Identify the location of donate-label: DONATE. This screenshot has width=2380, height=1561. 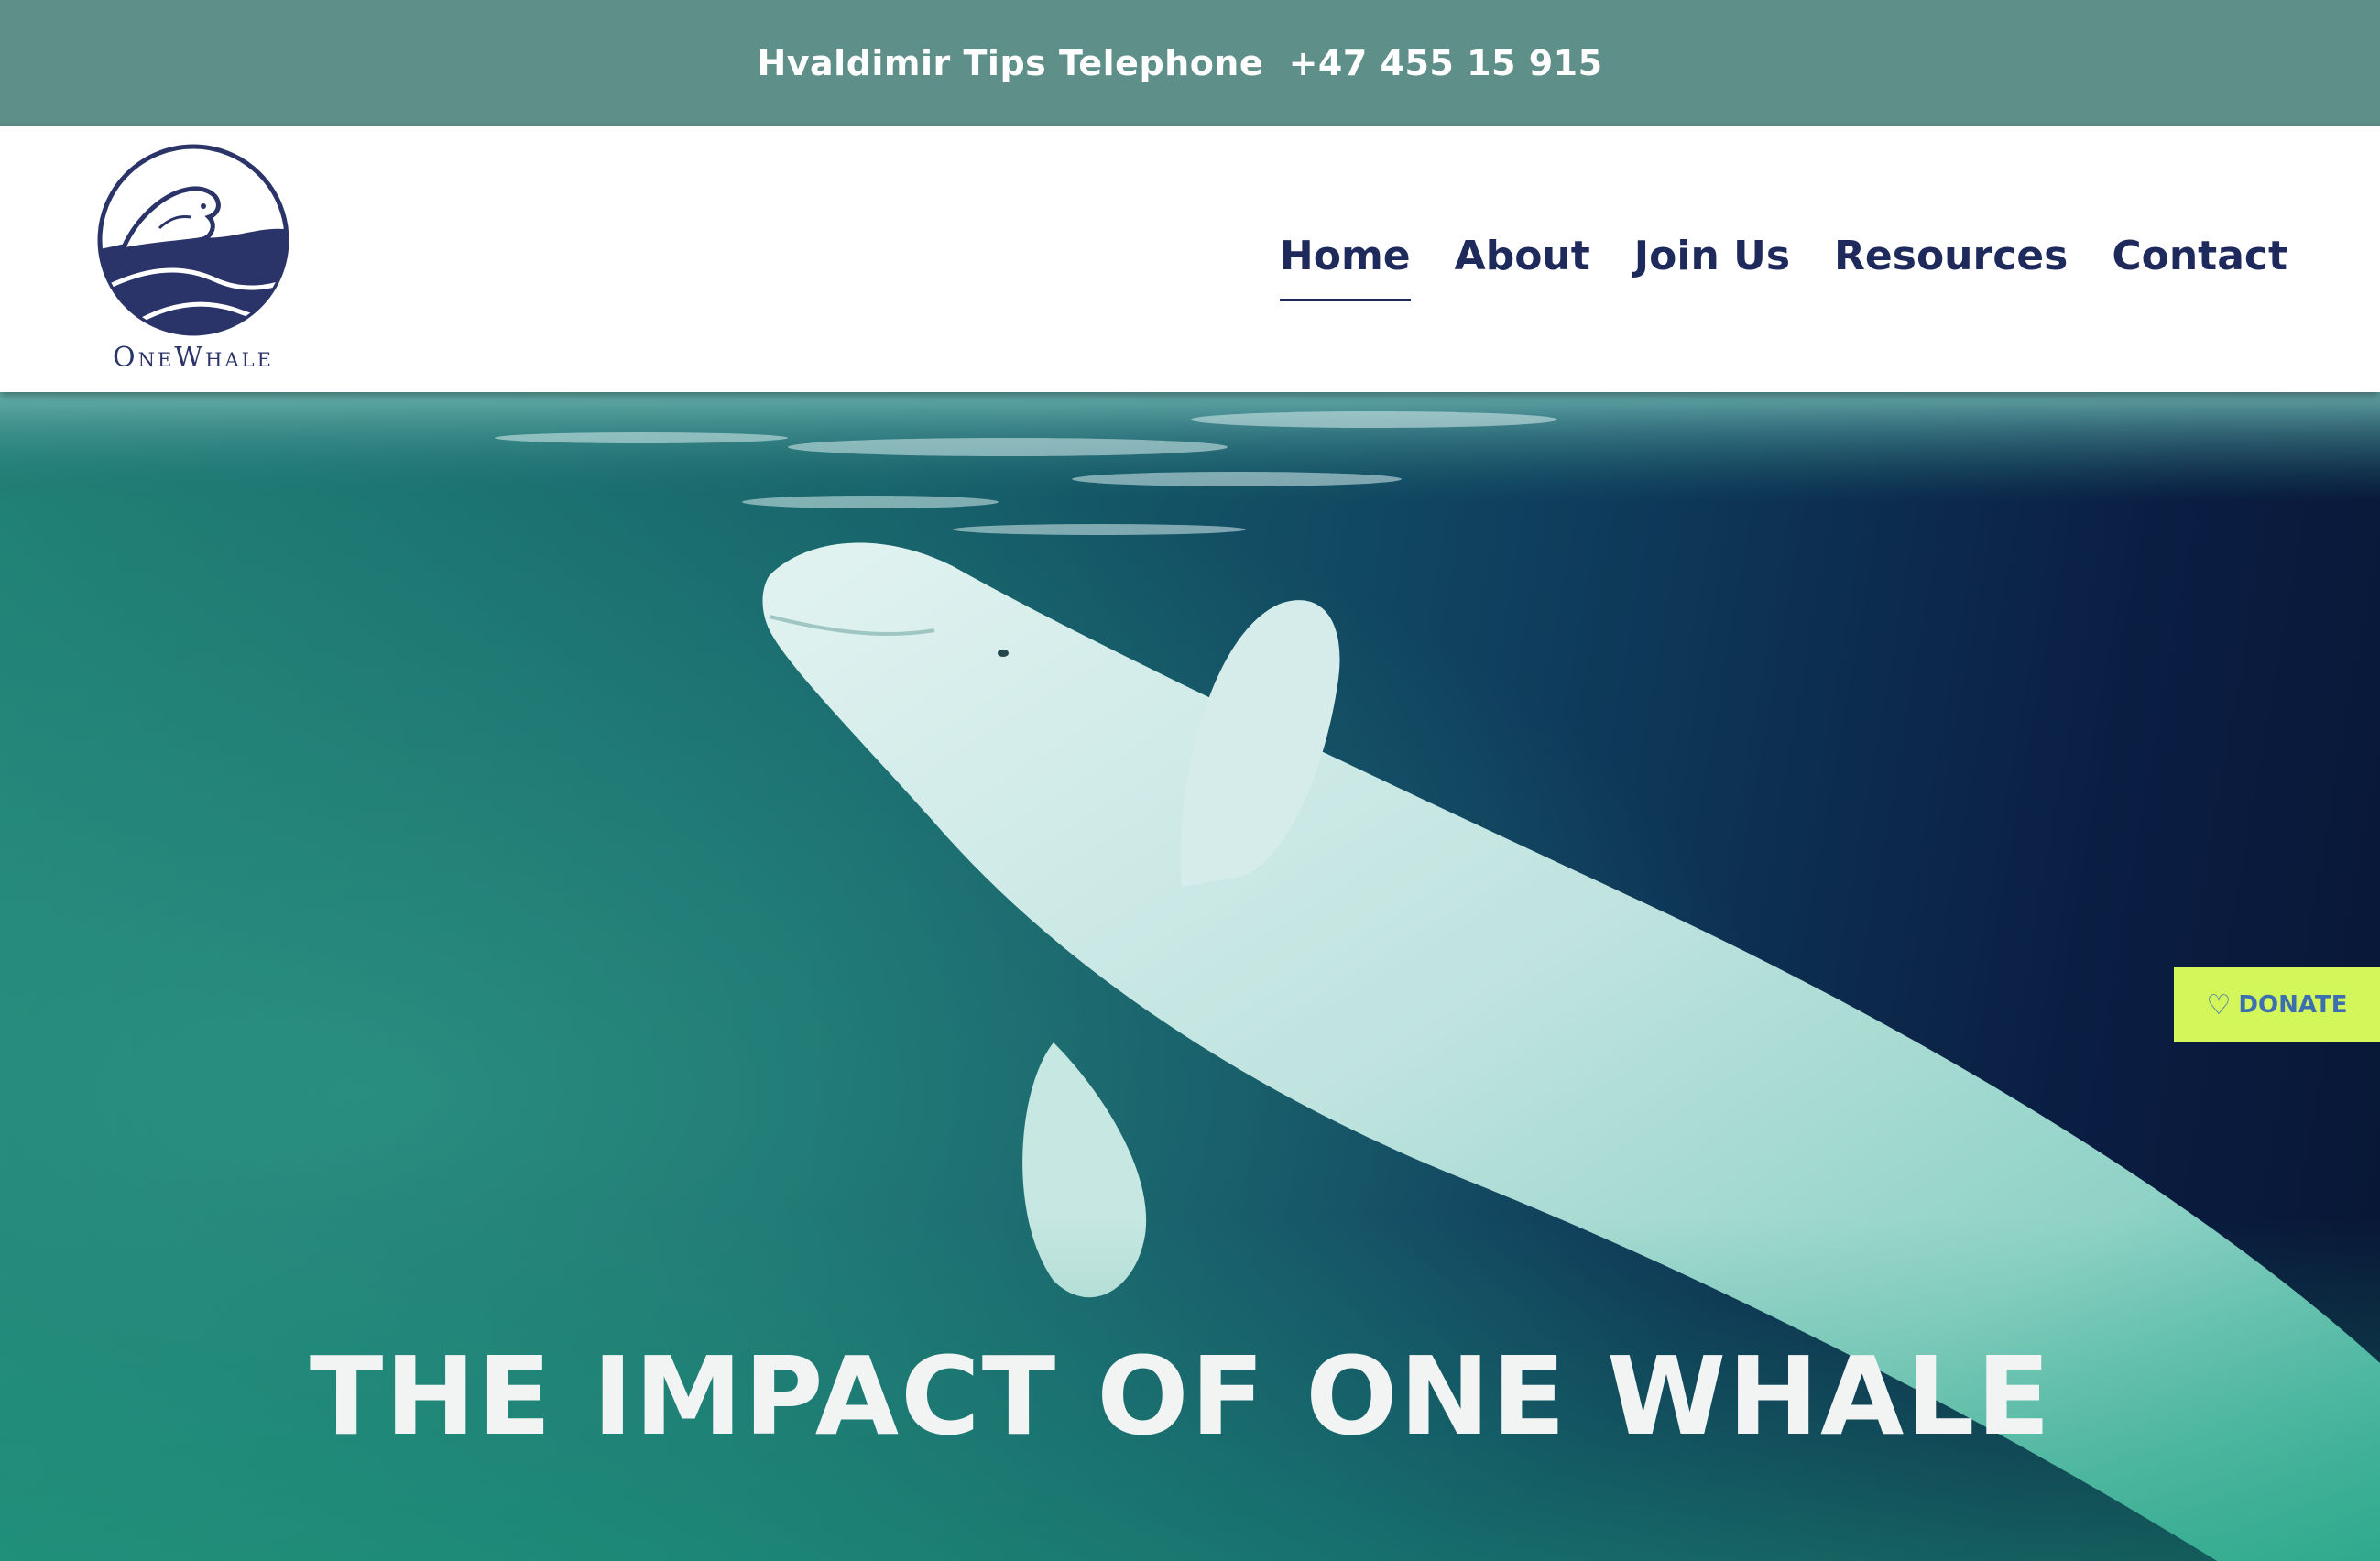
(2293, 1005).